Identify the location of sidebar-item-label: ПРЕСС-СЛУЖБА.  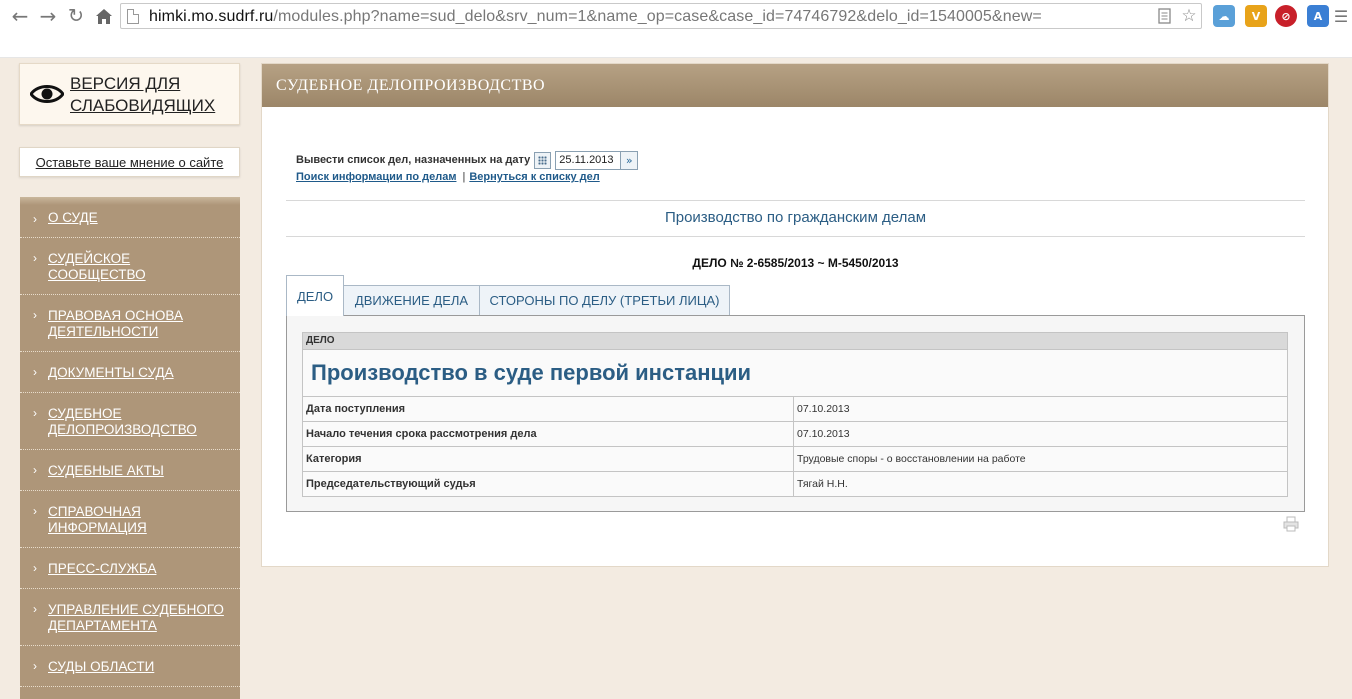
(102, 568).